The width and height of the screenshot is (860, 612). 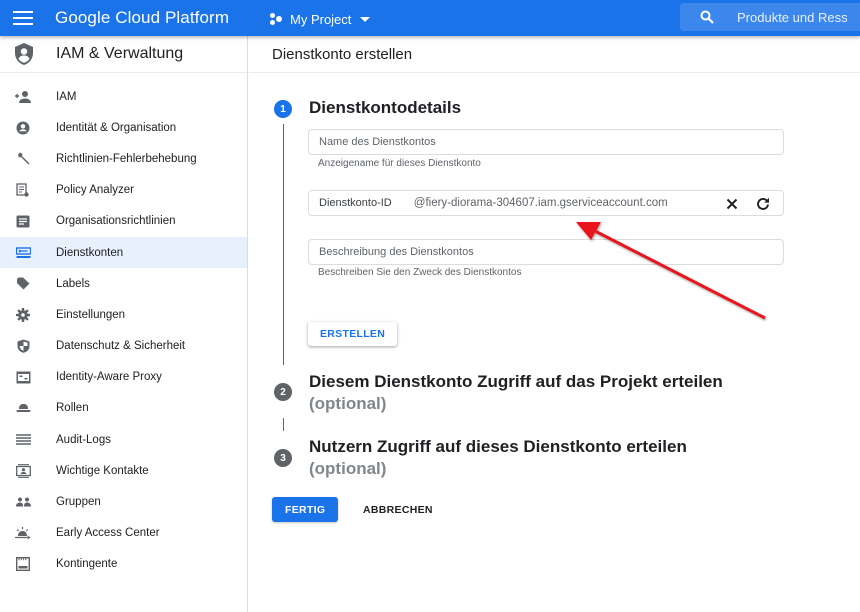 I want to click on sidebar-item-privacy-security: Datenschutz & Sicherheit, so click(x=123, y=346).